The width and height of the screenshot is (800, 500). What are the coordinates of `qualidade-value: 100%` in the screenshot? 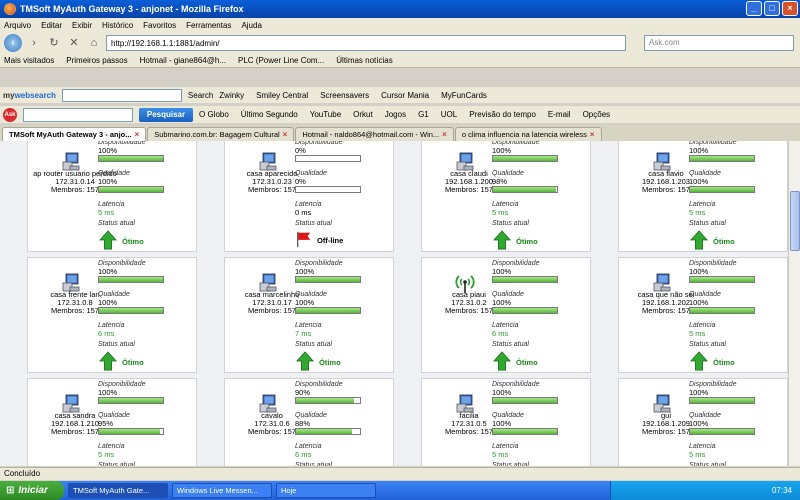 It's located at (699, 302).